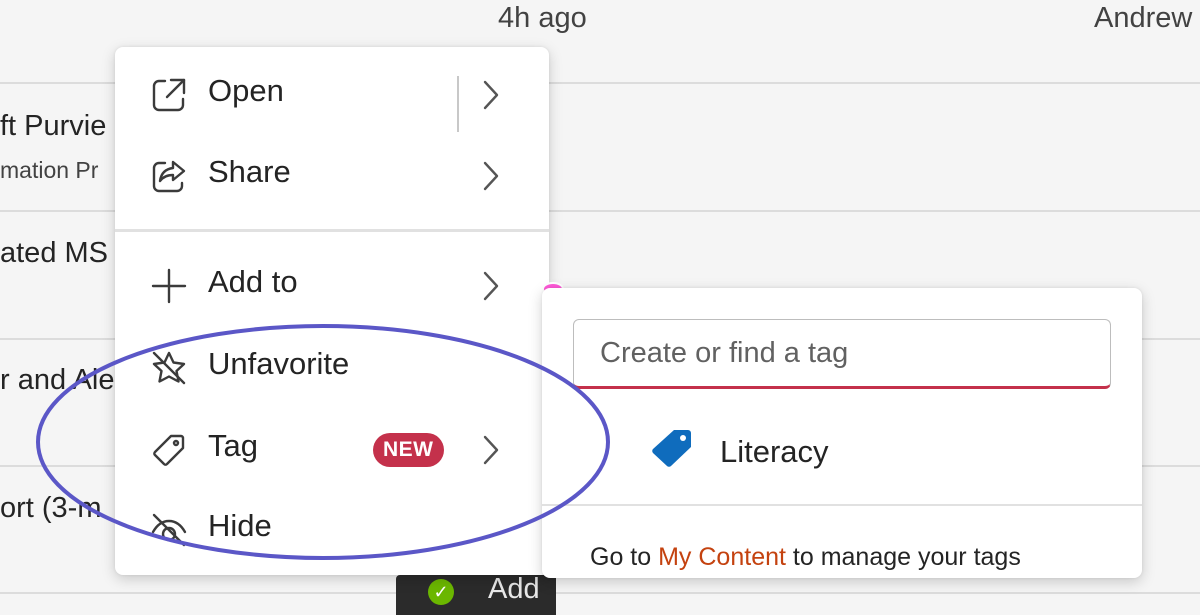 Image resolution: width=1200 pixels, height=615 pixels. Describe the element at coordinates (672, 448) in the screenshot. I see `tag-filled-icon` at that location.